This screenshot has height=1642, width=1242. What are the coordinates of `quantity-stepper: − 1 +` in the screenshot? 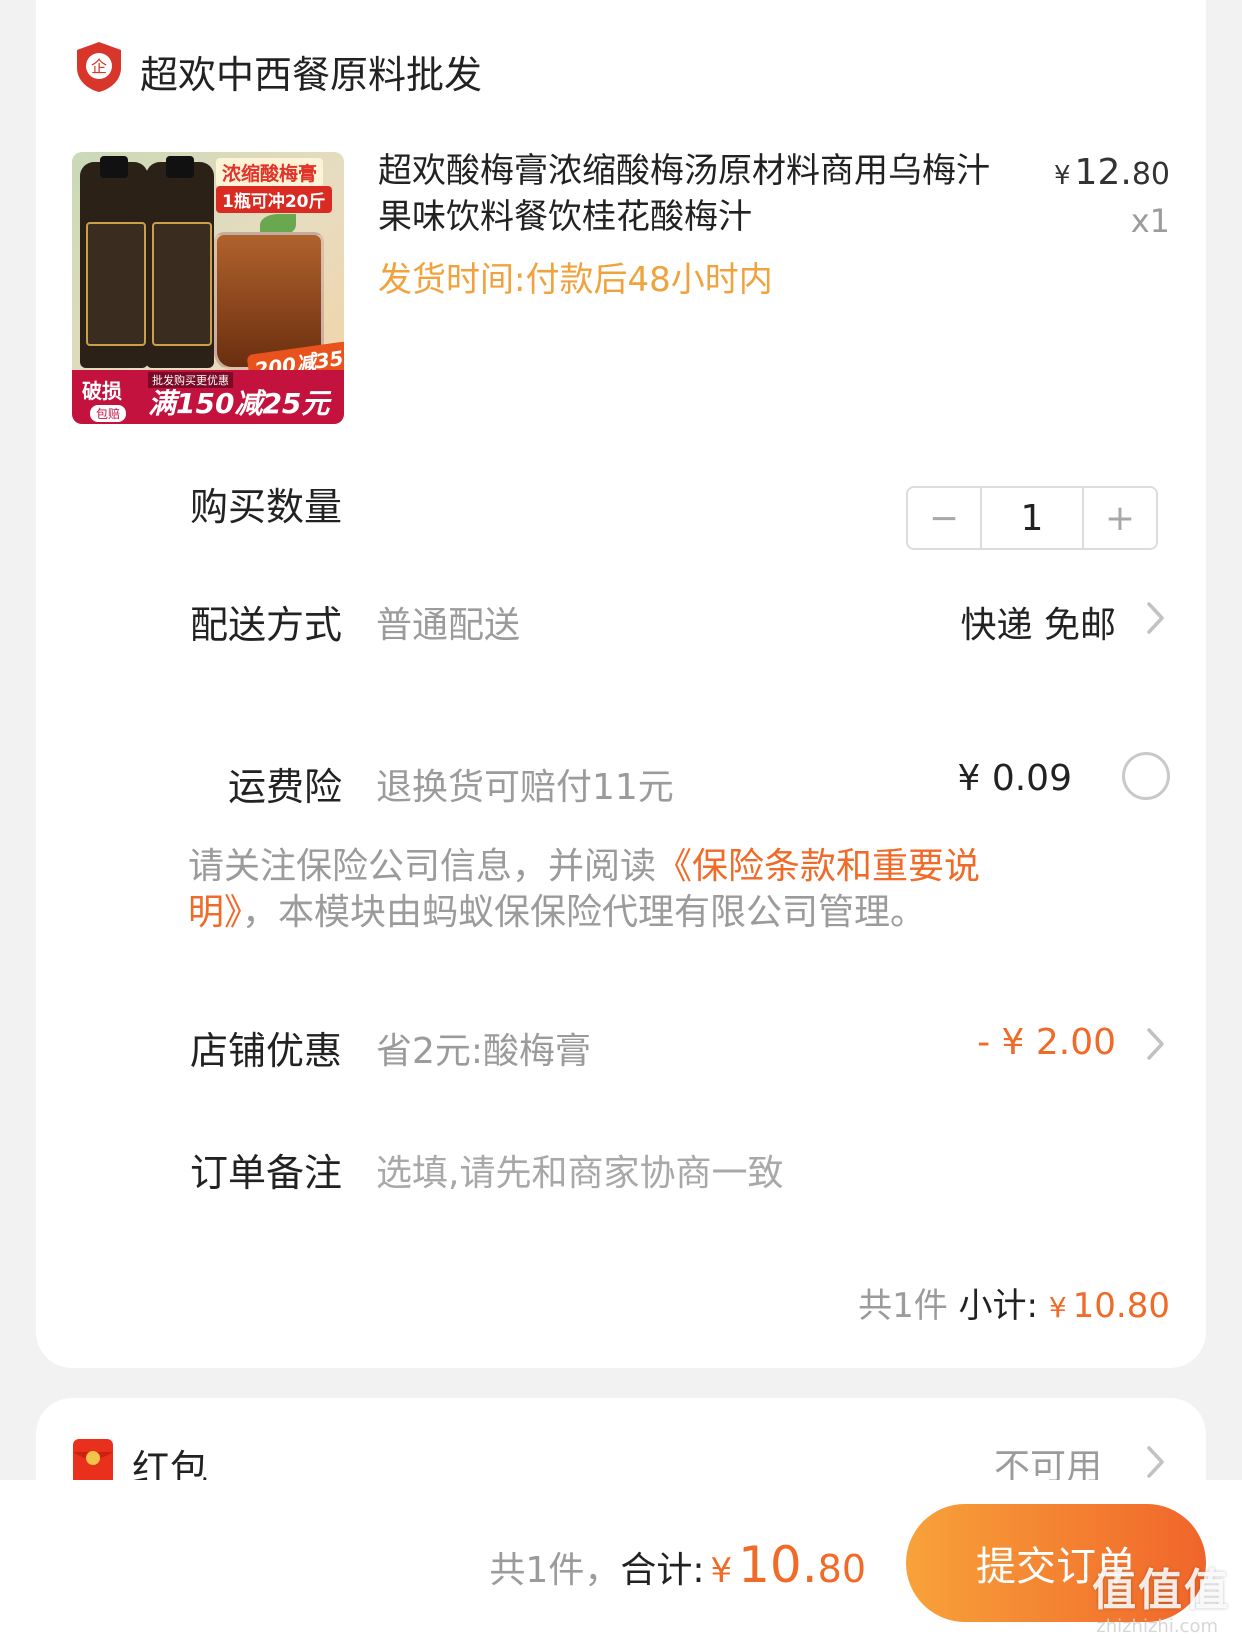 It's located at (1032, 518).